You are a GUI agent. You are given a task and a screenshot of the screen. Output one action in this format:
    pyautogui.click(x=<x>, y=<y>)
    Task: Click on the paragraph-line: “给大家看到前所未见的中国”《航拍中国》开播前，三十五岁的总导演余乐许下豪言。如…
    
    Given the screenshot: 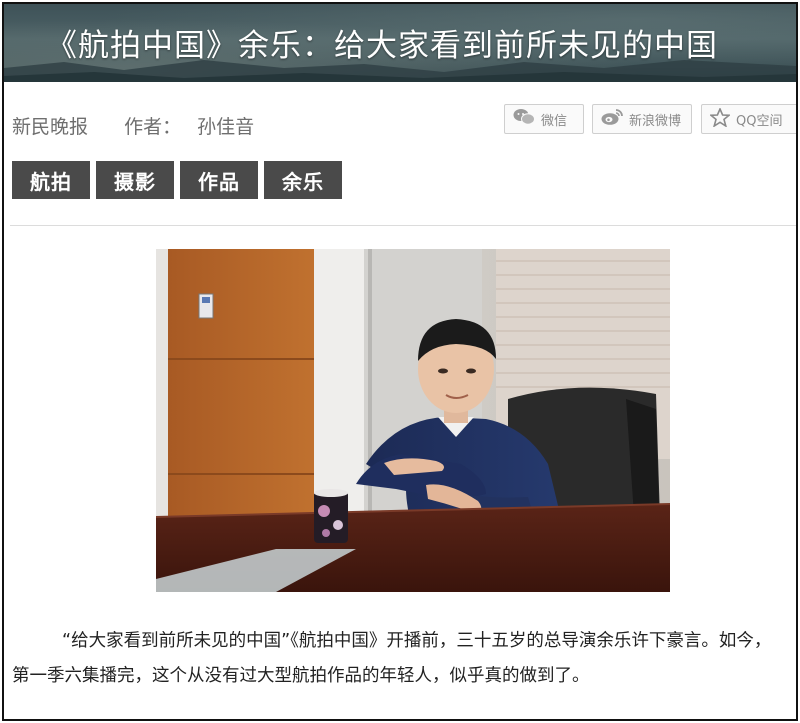 What is the action you would take?
    pyautogui.click(x=417, y=641)
    